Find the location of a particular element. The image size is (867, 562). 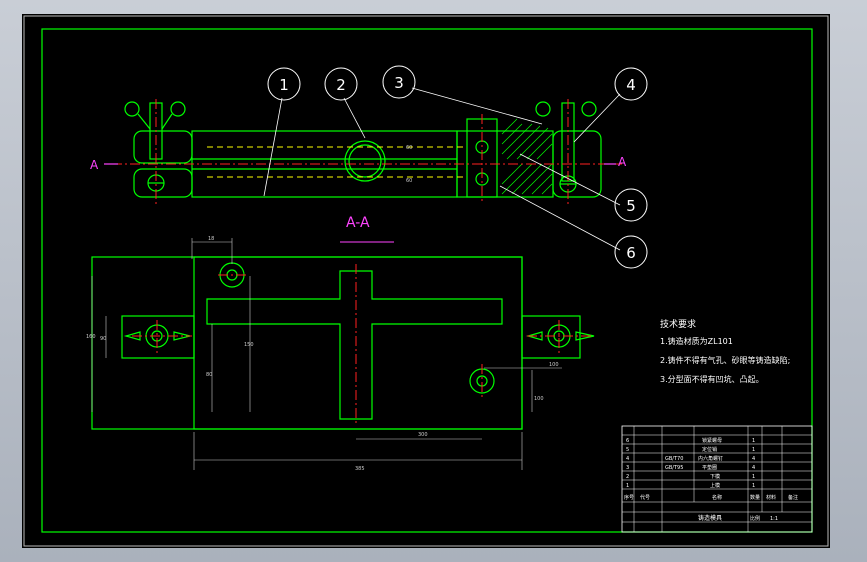

tb-row3-name: 内六角螺钉 is located at coordinates (710, 458).